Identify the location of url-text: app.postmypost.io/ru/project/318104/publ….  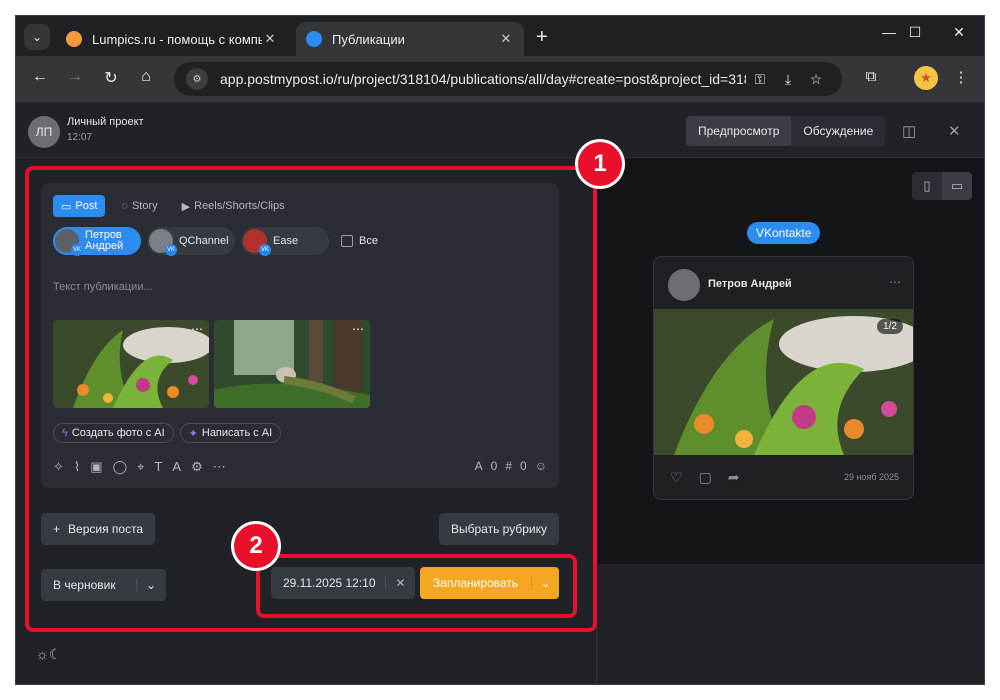
(483, 79).